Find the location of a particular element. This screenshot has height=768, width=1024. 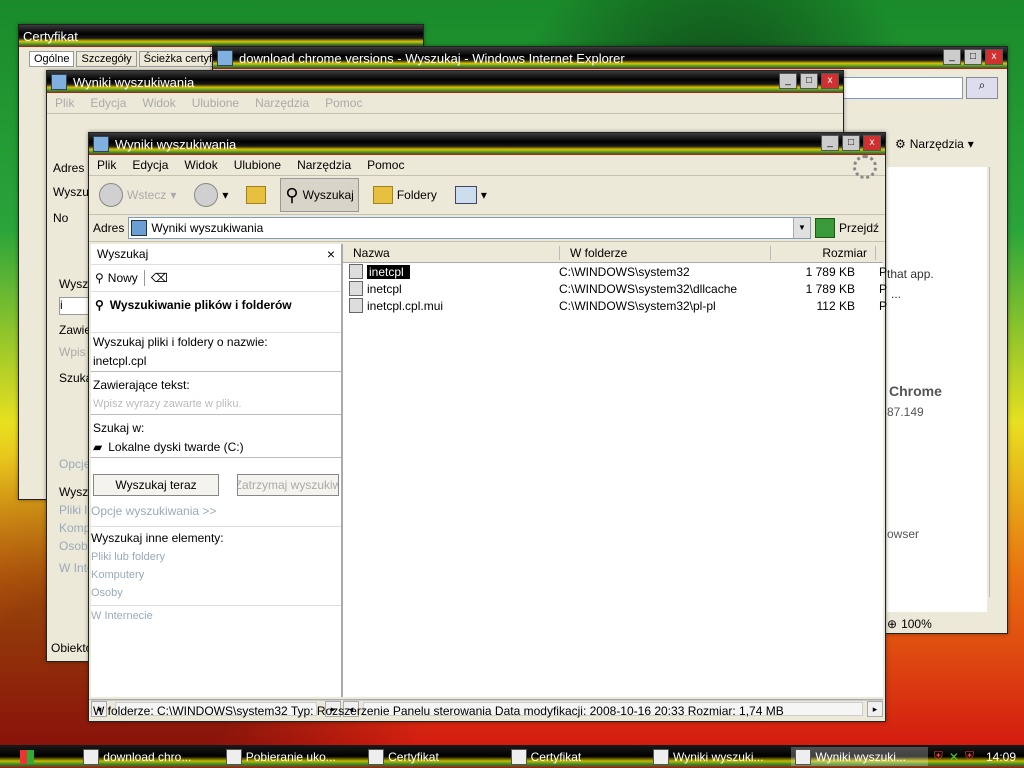

ie-search-icon: ⌕ is located at coordinates (982, 88).